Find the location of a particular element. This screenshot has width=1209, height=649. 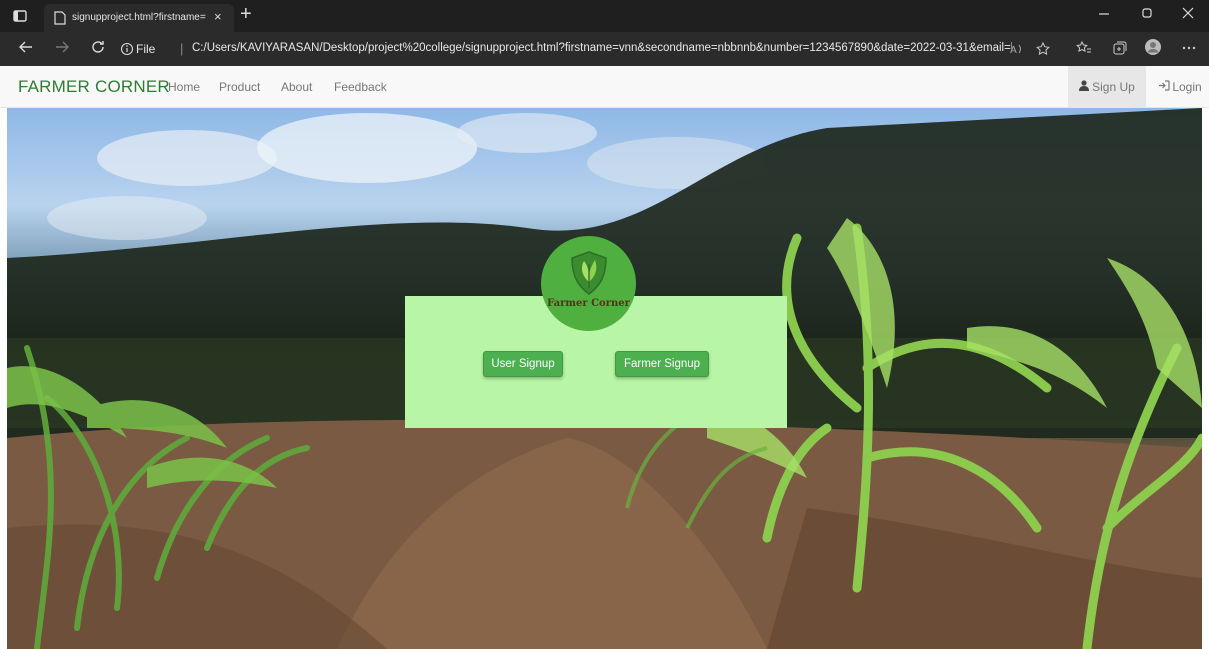

user-icon is located at coordinates (1084, 87).